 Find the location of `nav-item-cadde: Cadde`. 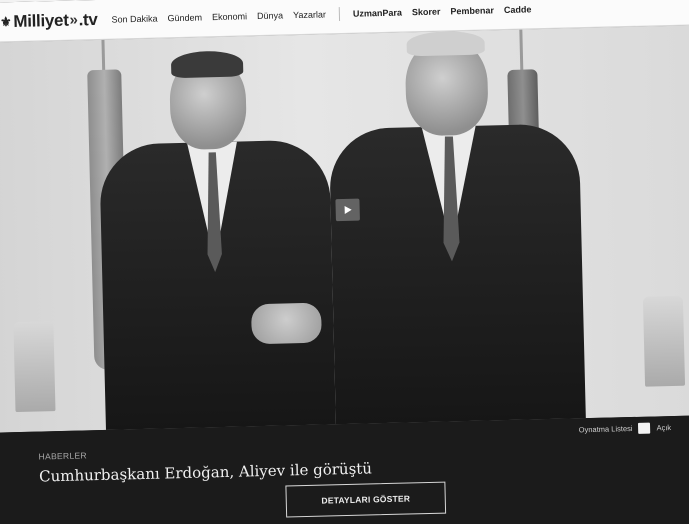

nav-item-cadde: Cadde is located at coordinates (518, 9).